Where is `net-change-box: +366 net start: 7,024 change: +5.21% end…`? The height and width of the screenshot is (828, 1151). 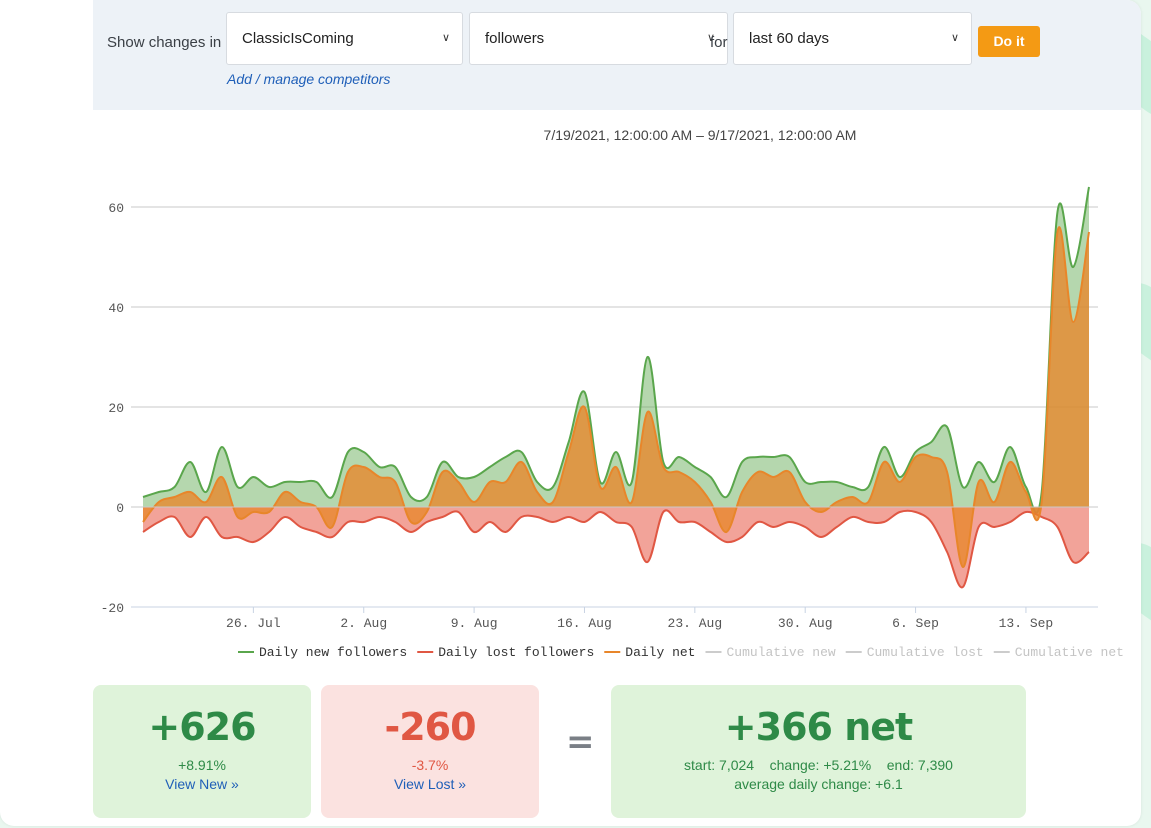 net-change-box: +366 net start: 7,024 change: +5.21% end… is located at coordinates (818, 751).